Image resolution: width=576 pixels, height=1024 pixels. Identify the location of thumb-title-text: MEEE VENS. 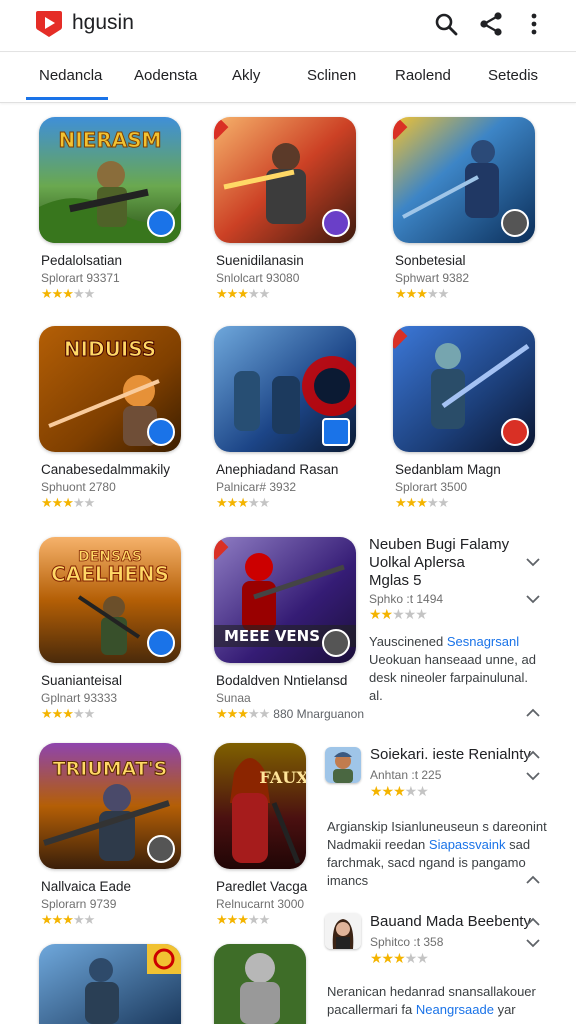
(272, 636).